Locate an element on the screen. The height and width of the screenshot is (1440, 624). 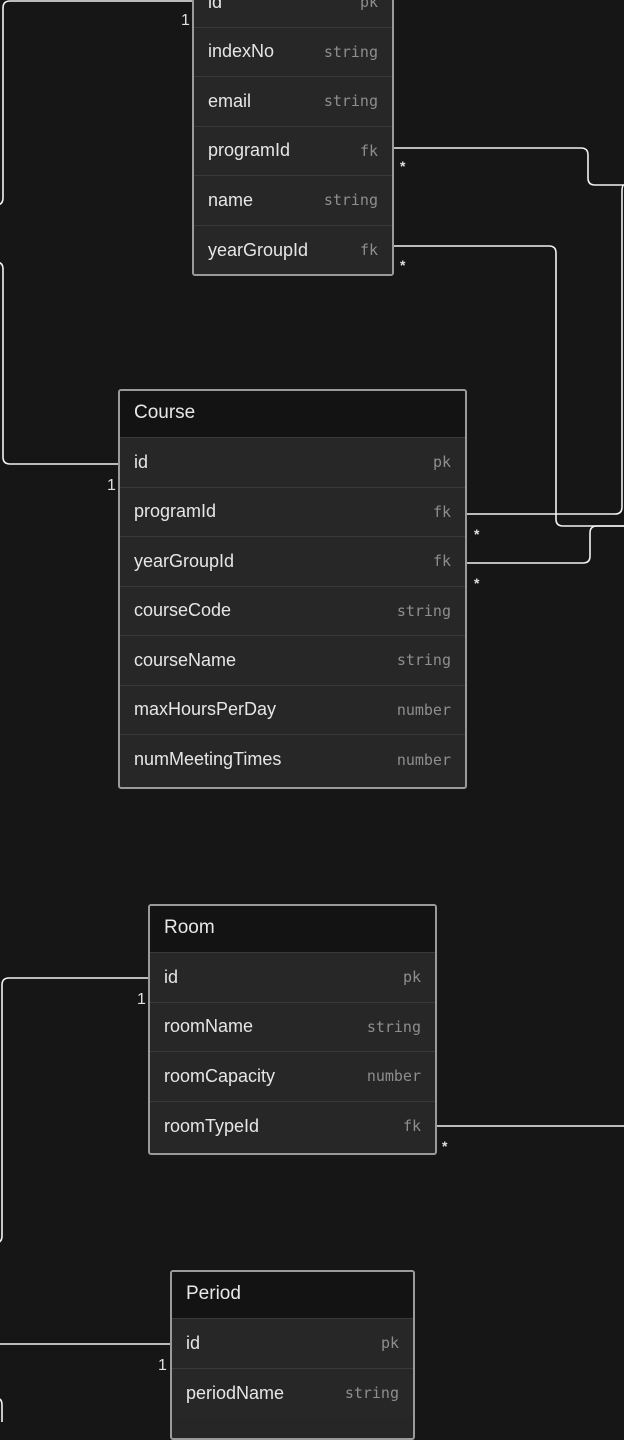
cardinality-many-course-programId: * is located at coordinates (477, 534).